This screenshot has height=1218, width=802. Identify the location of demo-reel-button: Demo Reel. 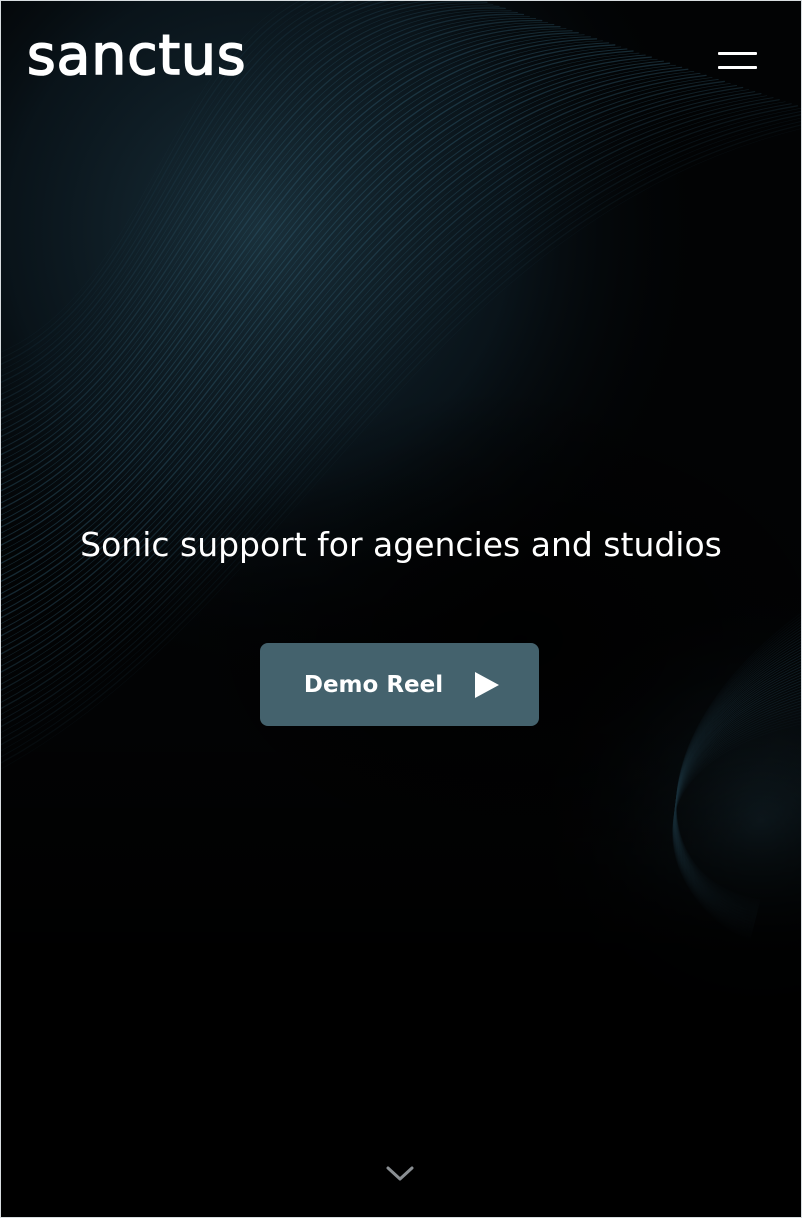
(399, 684).